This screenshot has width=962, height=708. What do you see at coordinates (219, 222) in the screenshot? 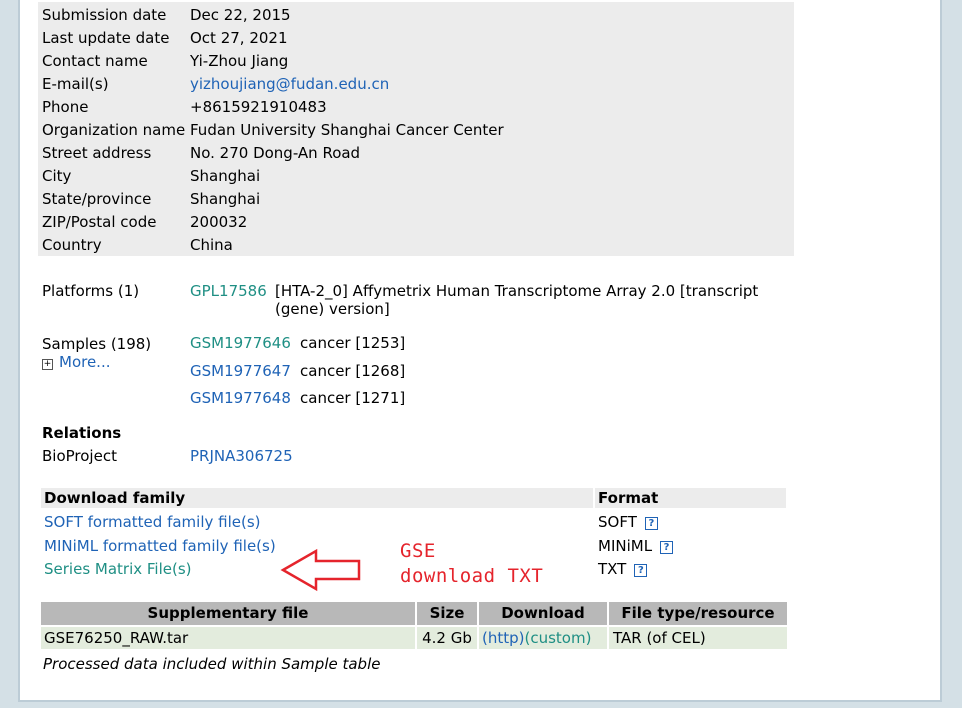
I see `contact-field-value: 200032` at bounding box center [219, 222].